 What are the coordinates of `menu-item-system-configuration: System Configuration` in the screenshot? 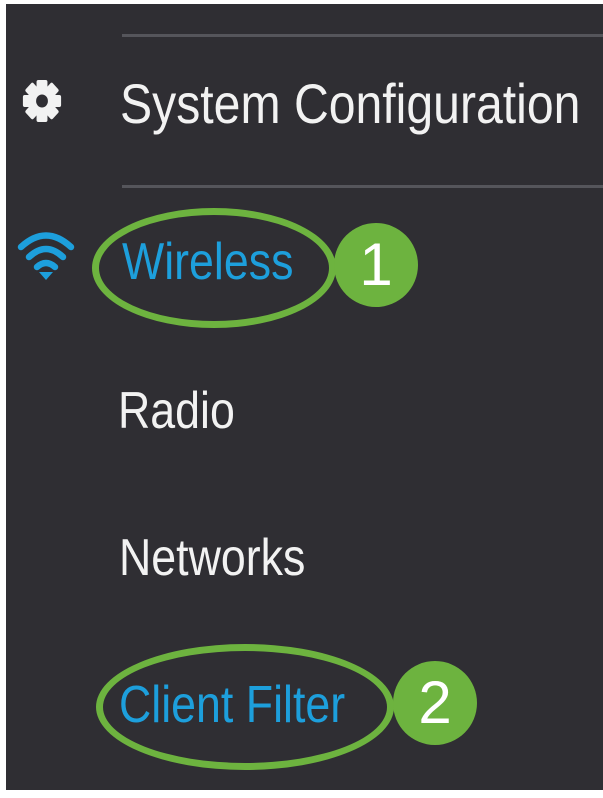 It's located at (350, 104).